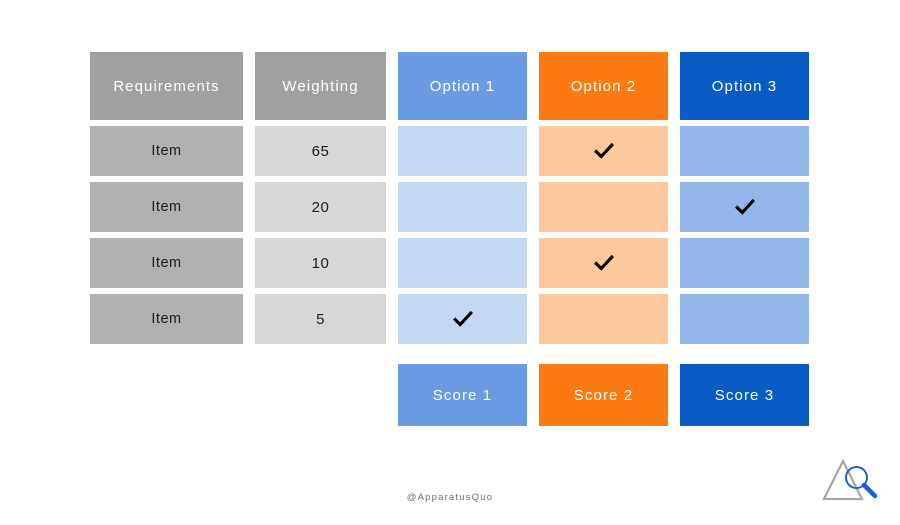 This screenshot has height=525, width=900. I want to click on apparatus-quo-logo, so click(850, 481).